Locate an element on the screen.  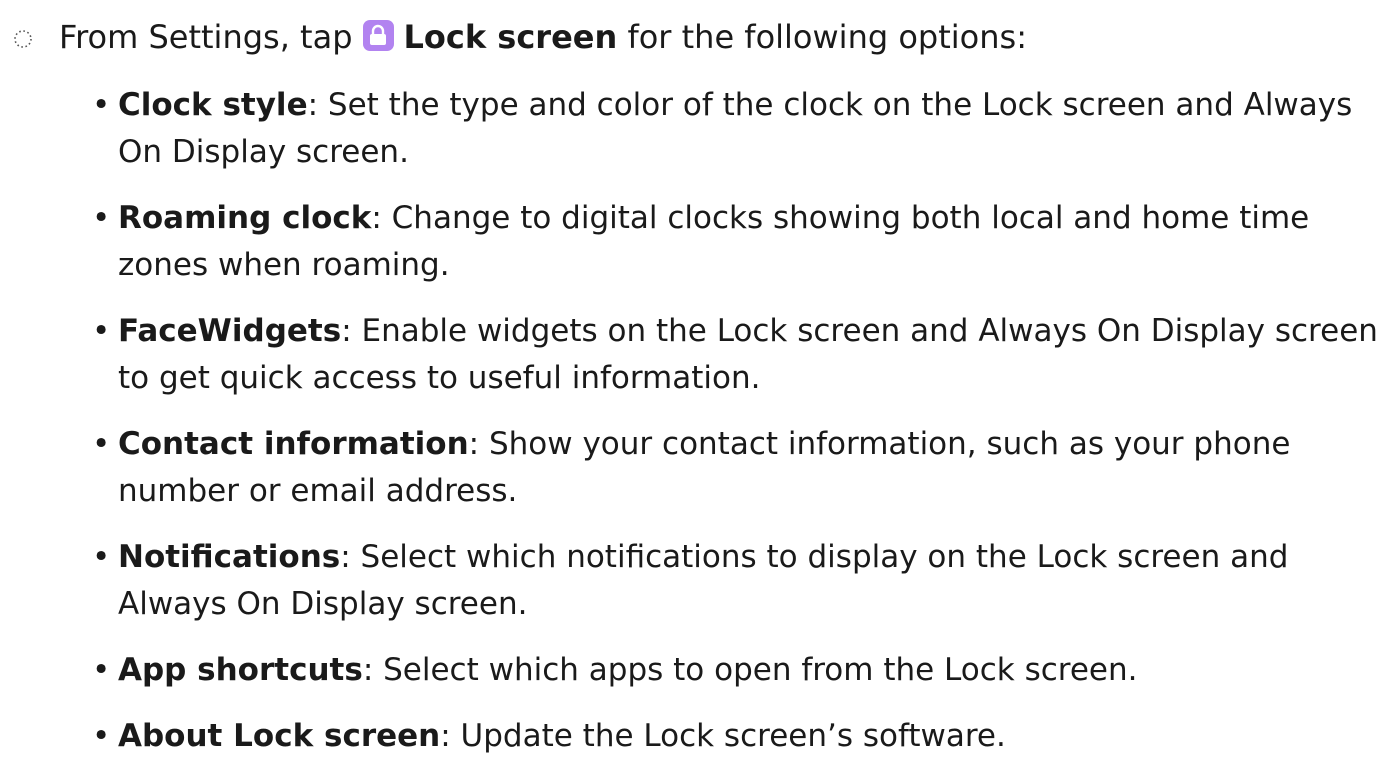
intro-prefix: From Settings, tap is located at coordinates (206, 37).